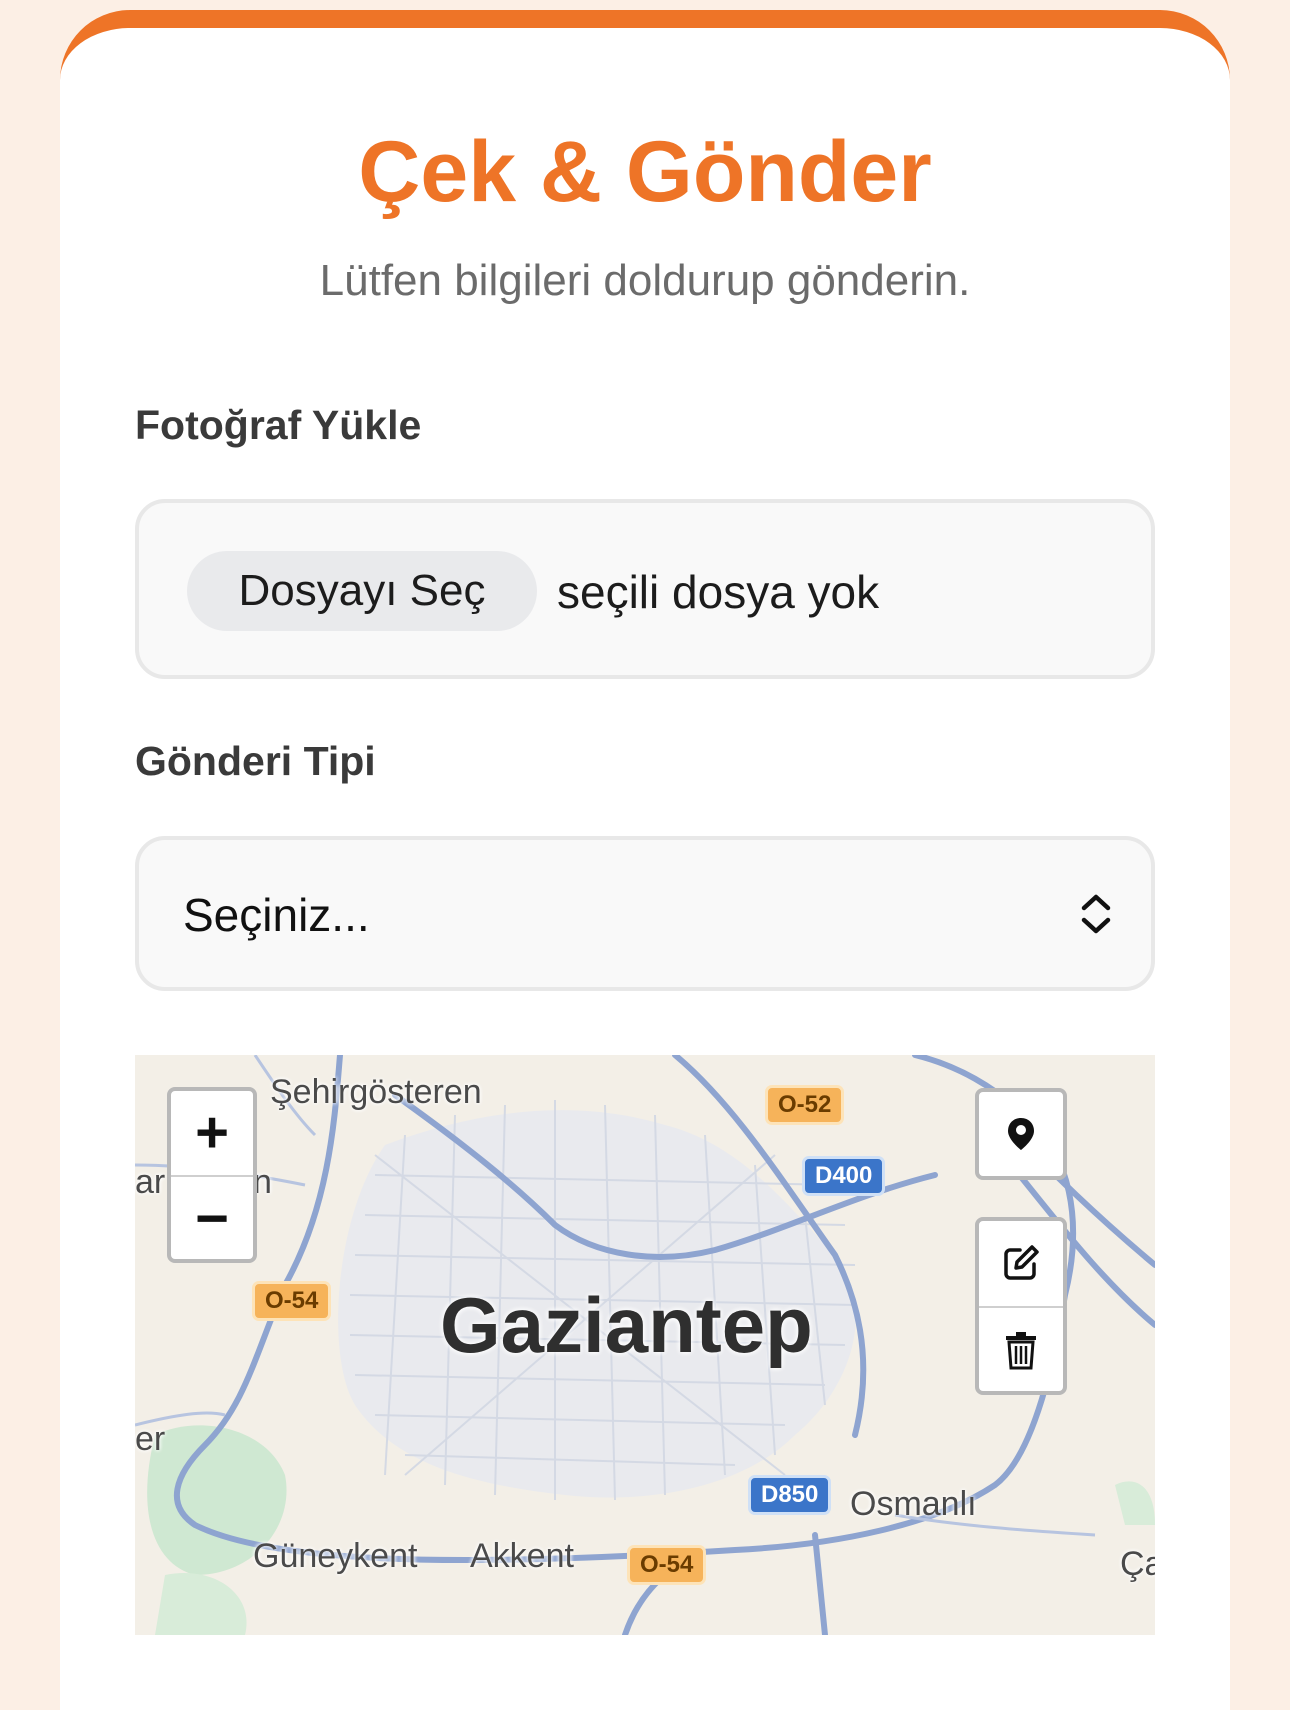 This screenshot has height=1710, width=1290. What do you see at coordinates (522, 1556) in the screenshot?
I see `map-place-label: Akkent` at bounding box center [522, 1556].